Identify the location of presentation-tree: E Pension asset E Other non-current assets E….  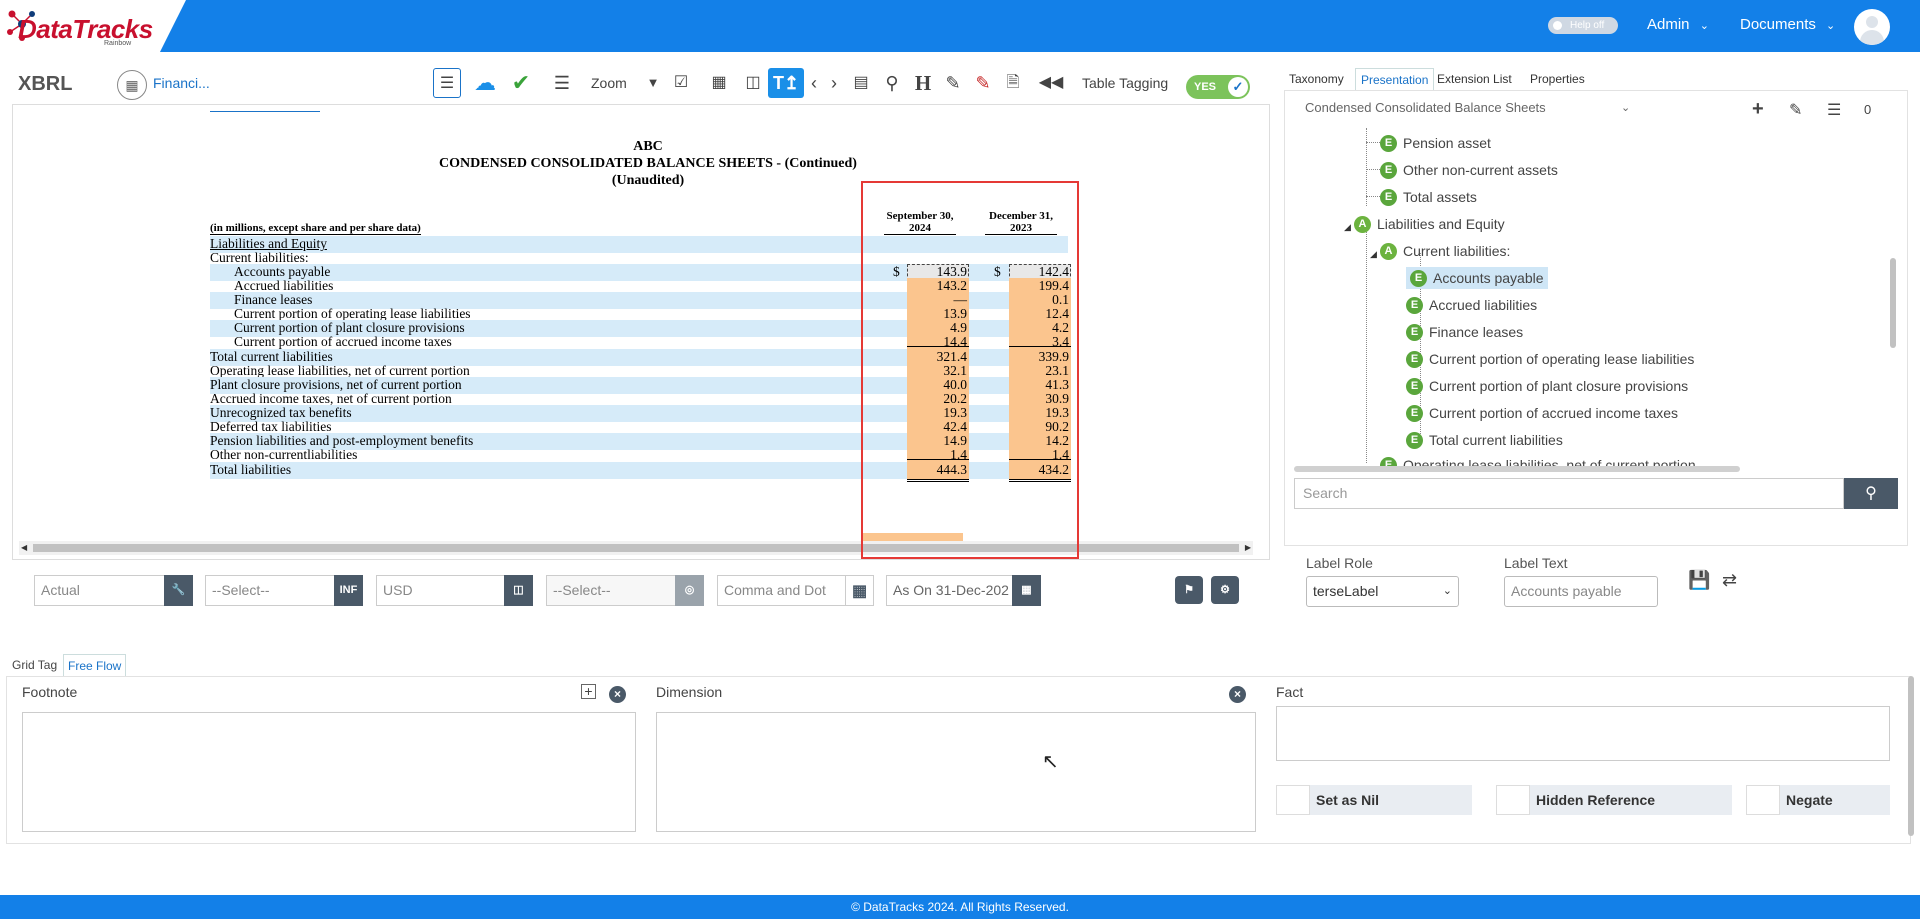
(1593, 298).